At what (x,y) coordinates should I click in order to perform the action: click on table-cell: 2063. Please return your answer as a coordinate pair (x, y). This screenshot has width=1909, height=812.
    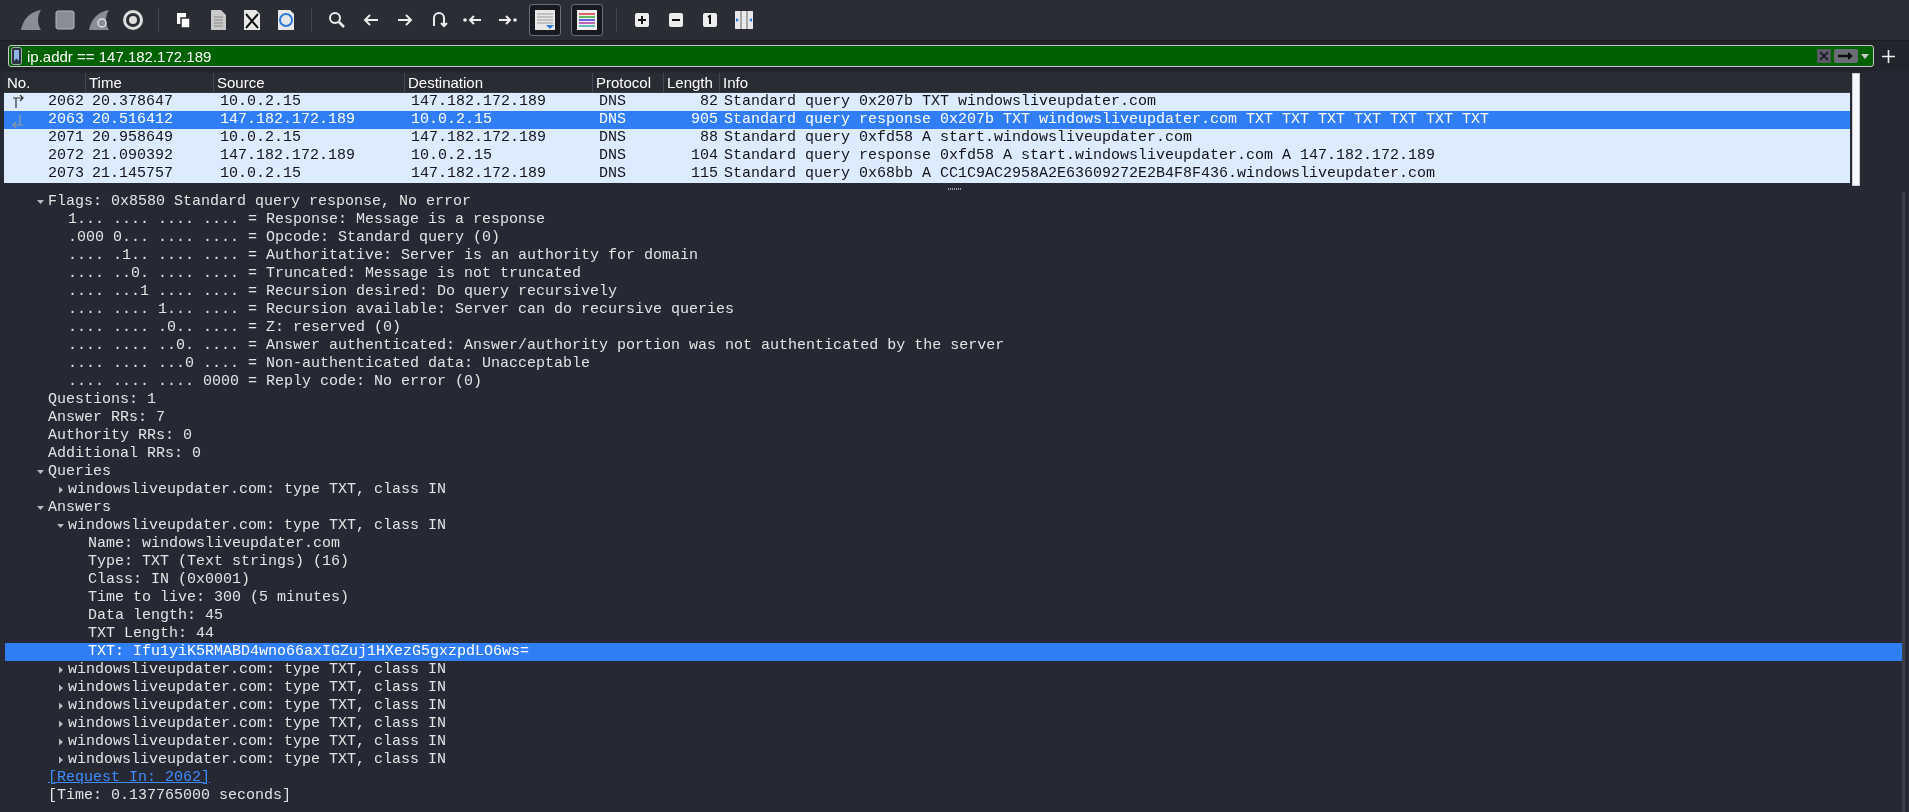
    Looking at the image, I should click on (66, 119).